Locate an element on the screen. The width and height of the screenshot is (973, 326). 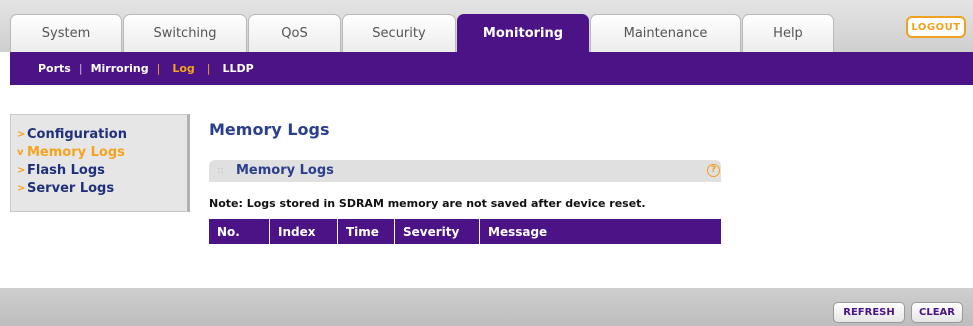
subnav-item-lldp: LLDP is located at coordinates (236, 68).